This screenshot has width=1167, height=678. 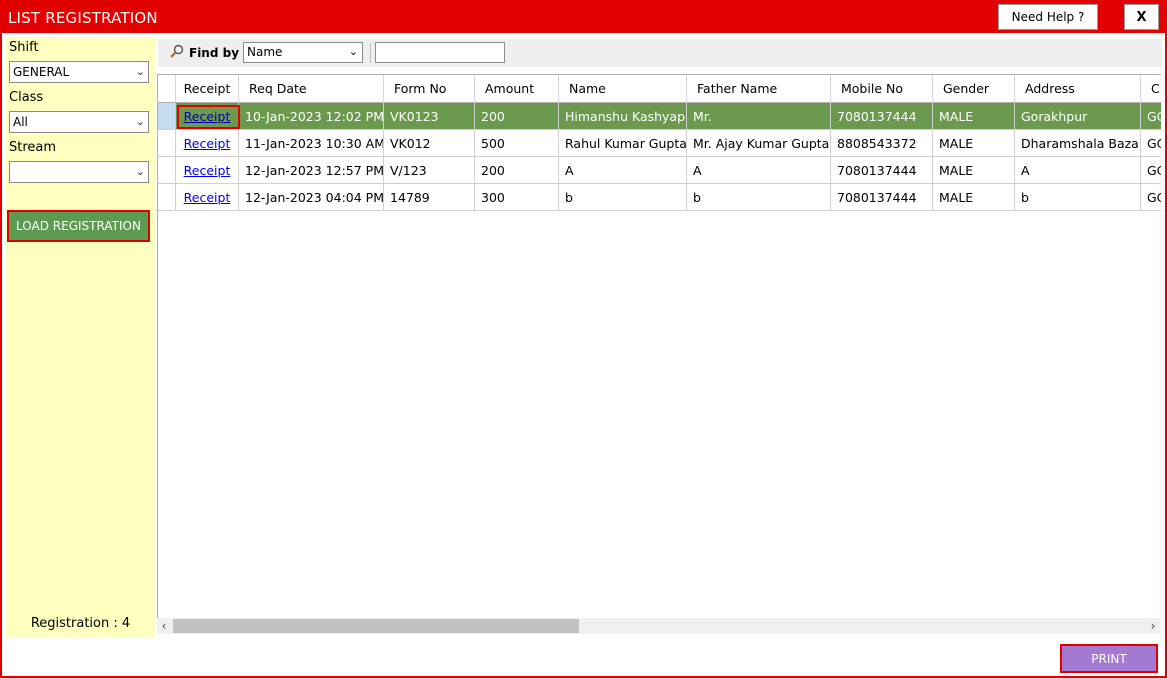 What do you see at coordinates (1078, 197) in the screenshot?
I see `address-cell: b` at bounding box center [1078, 197].